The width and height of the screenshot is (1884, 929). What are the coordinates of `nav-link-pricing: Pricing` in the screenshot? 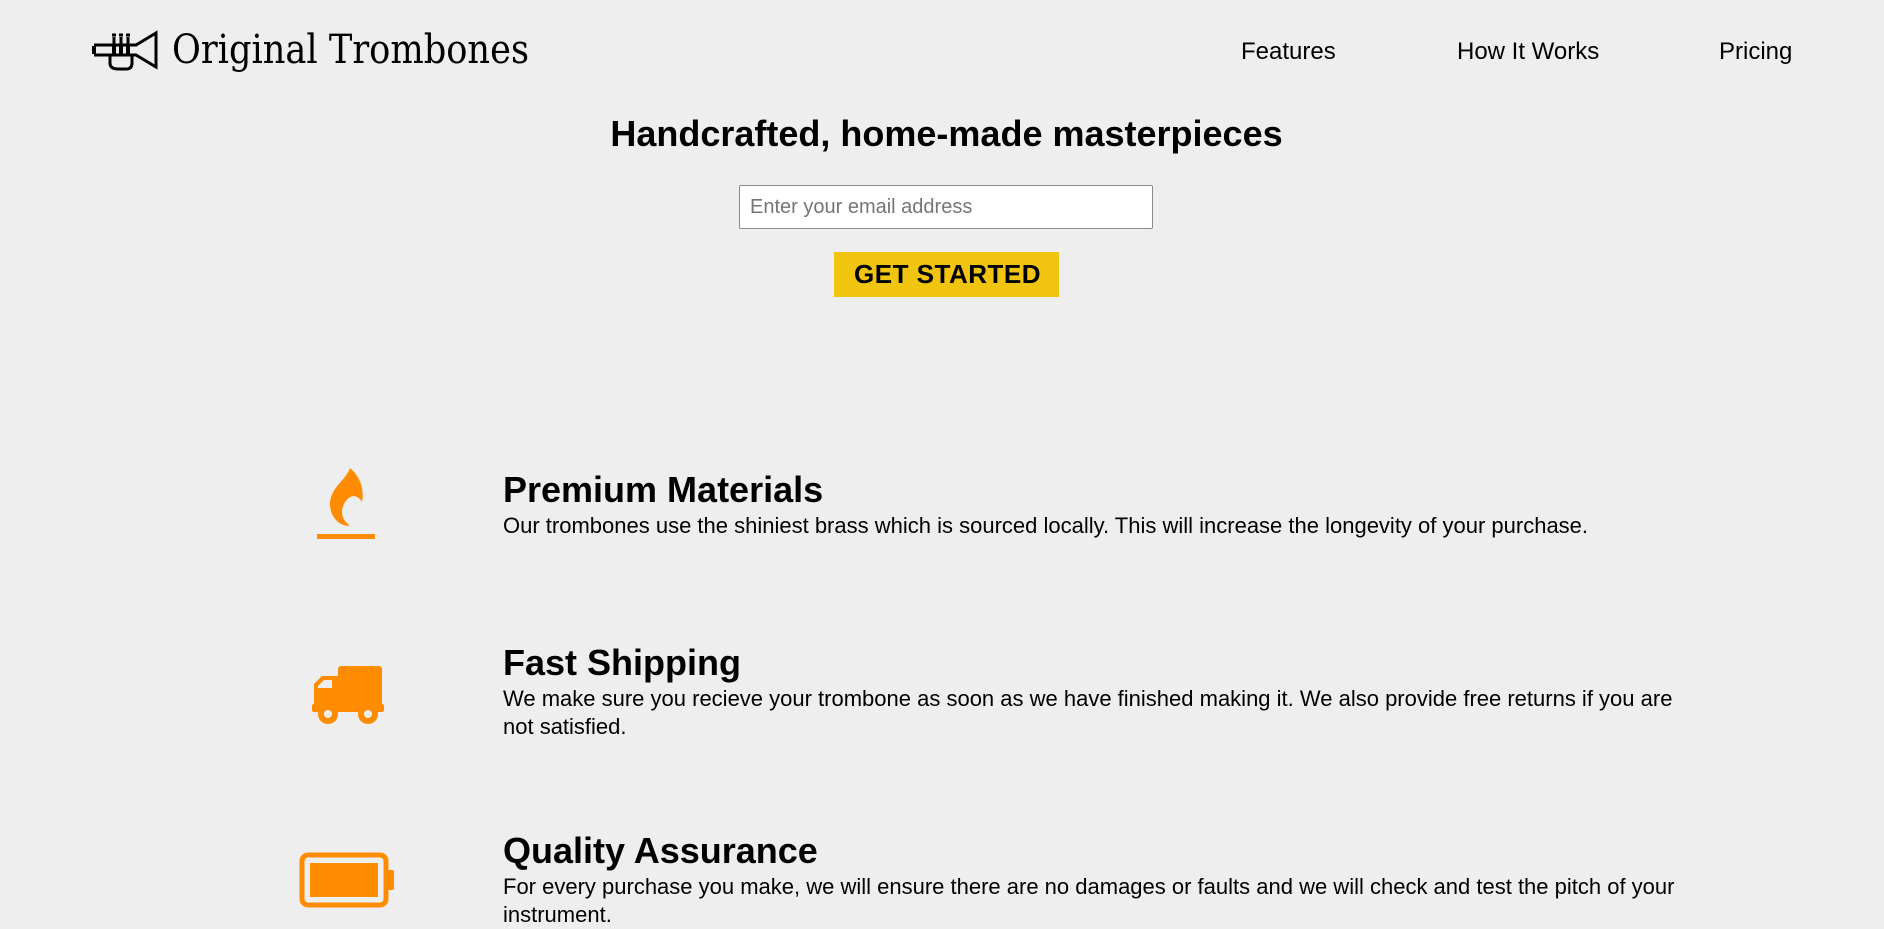 It's located at (1755, 52).